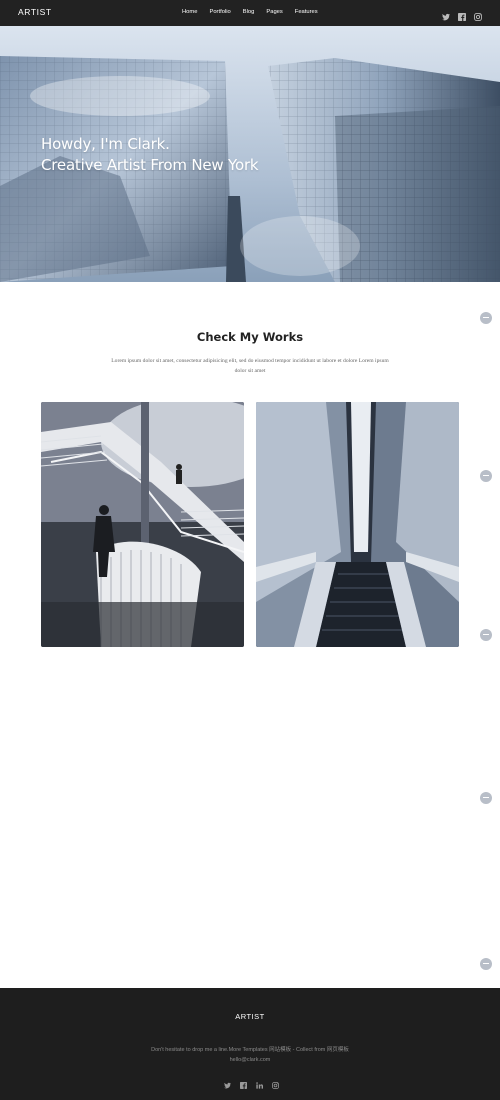 This screenshot has width=500, height=1100. I want to click on footer-email: hello@clark.com, so click(250, 1060).